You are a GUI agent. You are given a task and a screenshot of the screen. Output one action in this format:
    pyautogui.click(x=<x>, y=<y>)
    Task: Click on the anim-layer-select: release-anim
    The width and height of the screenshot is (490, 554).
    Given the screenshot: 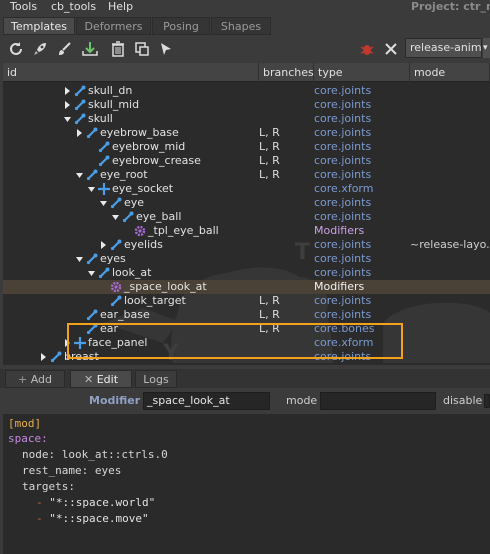 What is the action you would take?
    pyautogui.click(x=443, y=48)
    